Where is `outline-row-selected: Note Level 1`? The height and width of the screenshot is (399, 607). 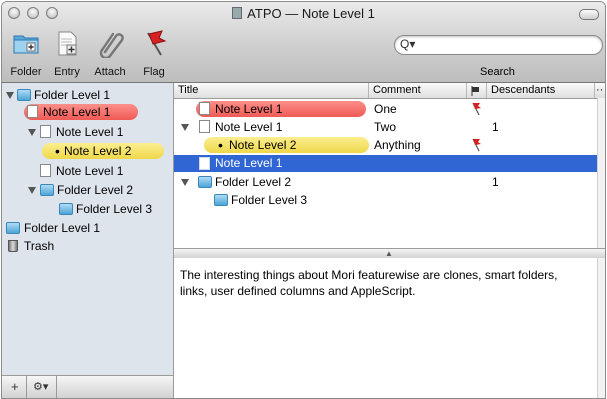 outline-row-selected: Note Level 1 is located at coordinates (386, 163).